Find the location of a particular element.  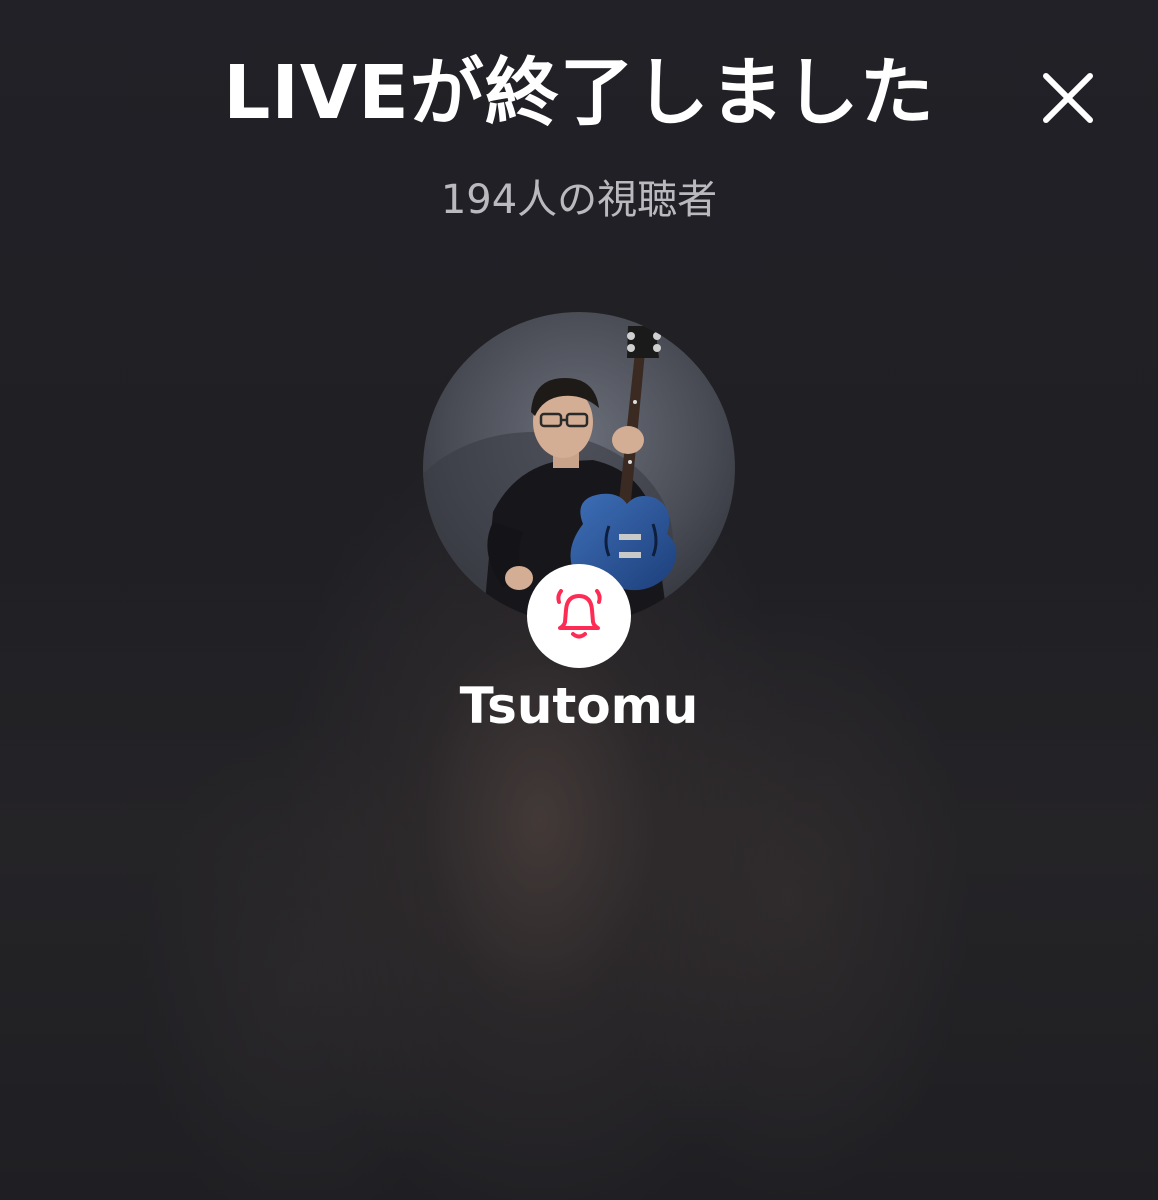

close-button is located at coordinates (1068, 98).